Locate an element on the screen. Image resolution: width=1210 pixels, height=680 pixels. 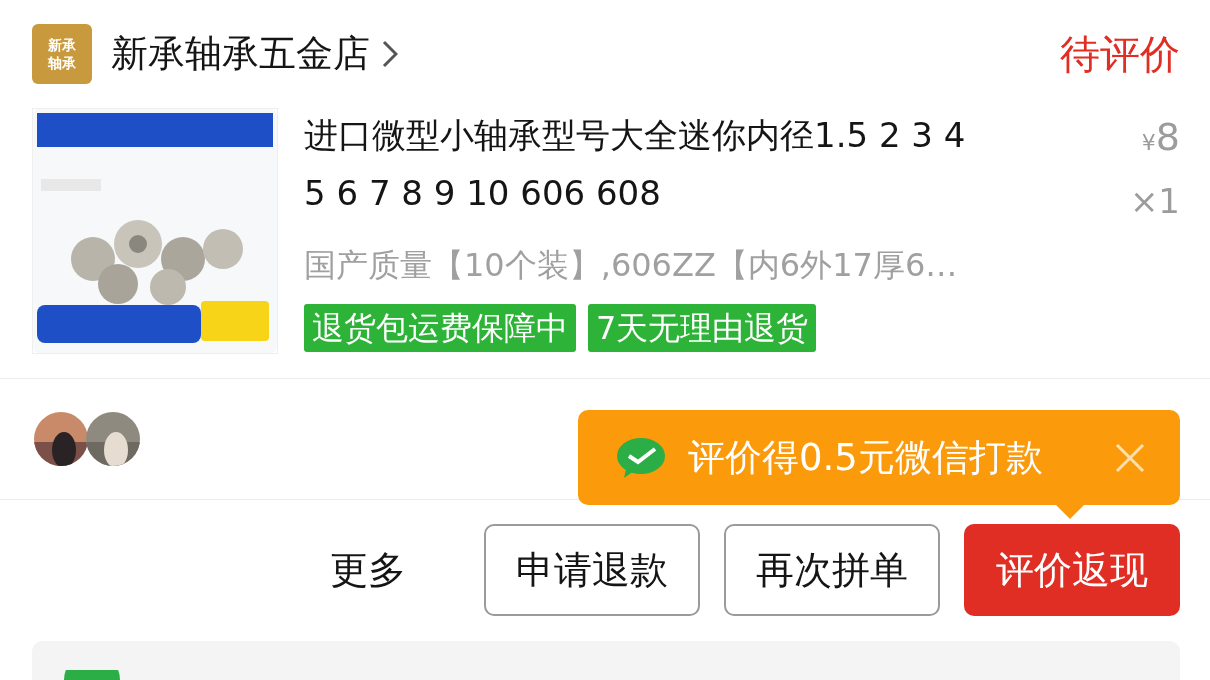
service-tag: 退货包运费保障中 is located at coordinates (440, 328).